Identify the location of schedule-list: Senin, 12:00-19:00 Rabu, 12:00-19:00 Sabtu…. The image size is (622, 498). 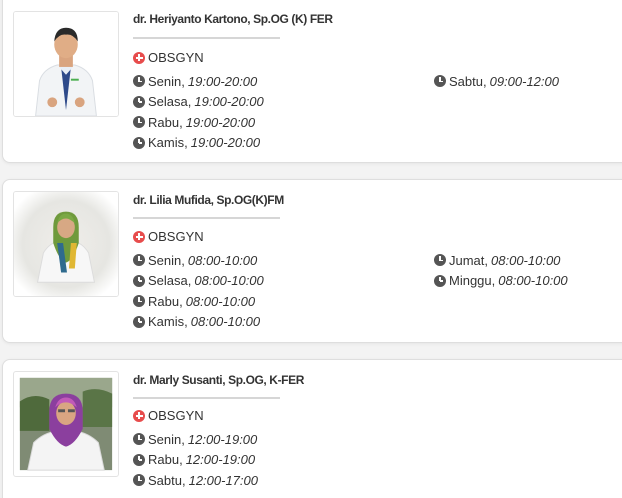
(195, 460).